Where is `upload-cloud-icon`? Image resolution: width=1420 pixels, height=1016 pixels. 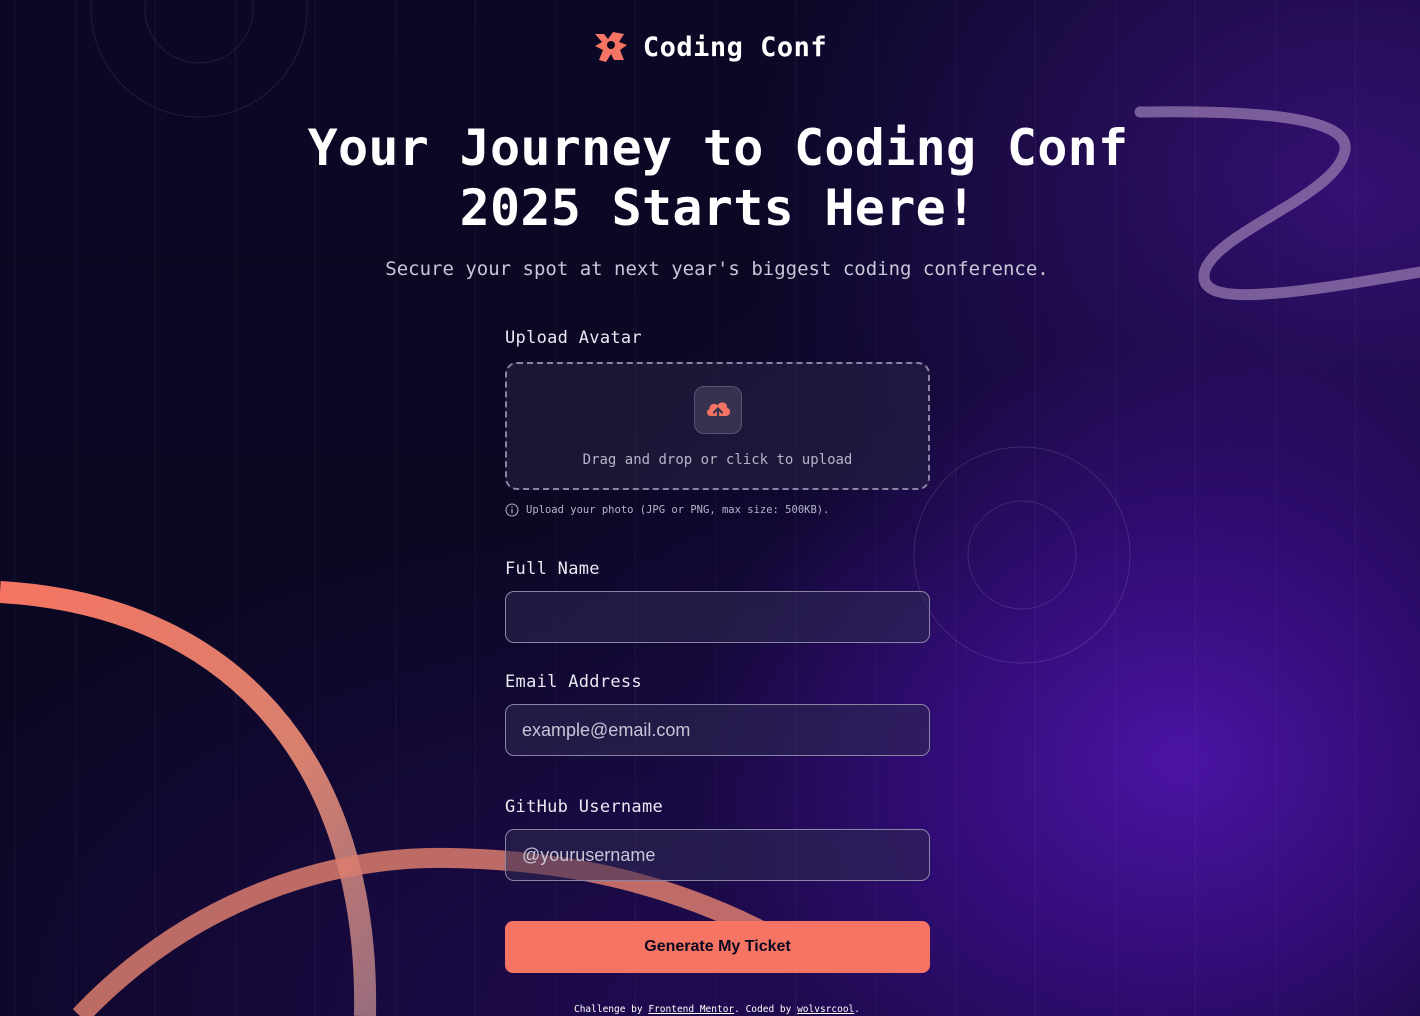 upload-cloud-icon is located at coordinates (718, 410).